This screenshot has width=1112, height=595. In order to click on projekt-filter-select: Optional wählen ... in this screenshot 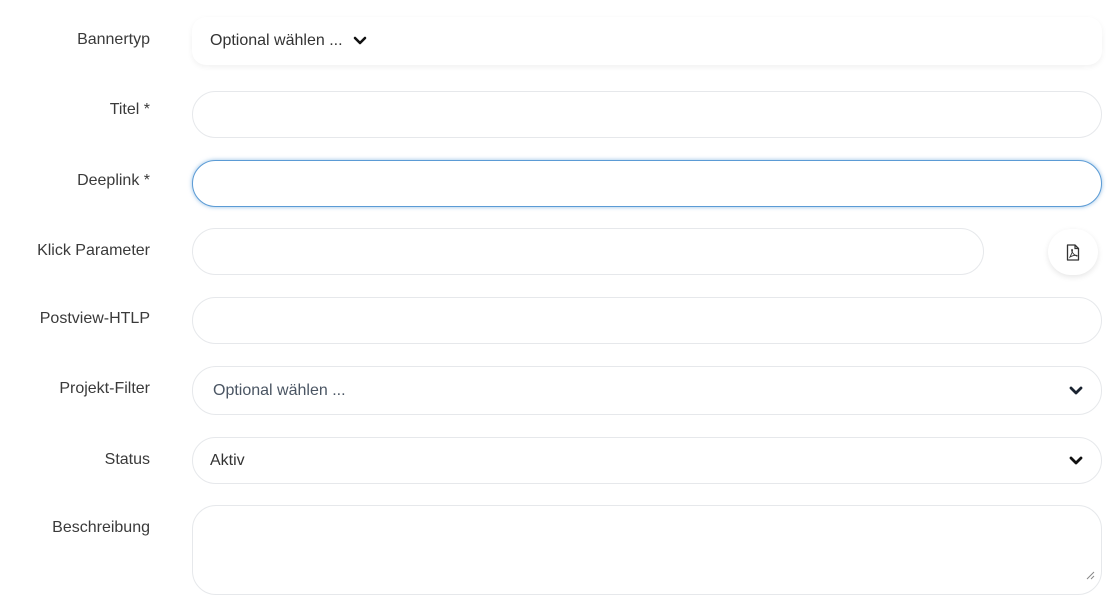, I will do `click(647, 390)`.